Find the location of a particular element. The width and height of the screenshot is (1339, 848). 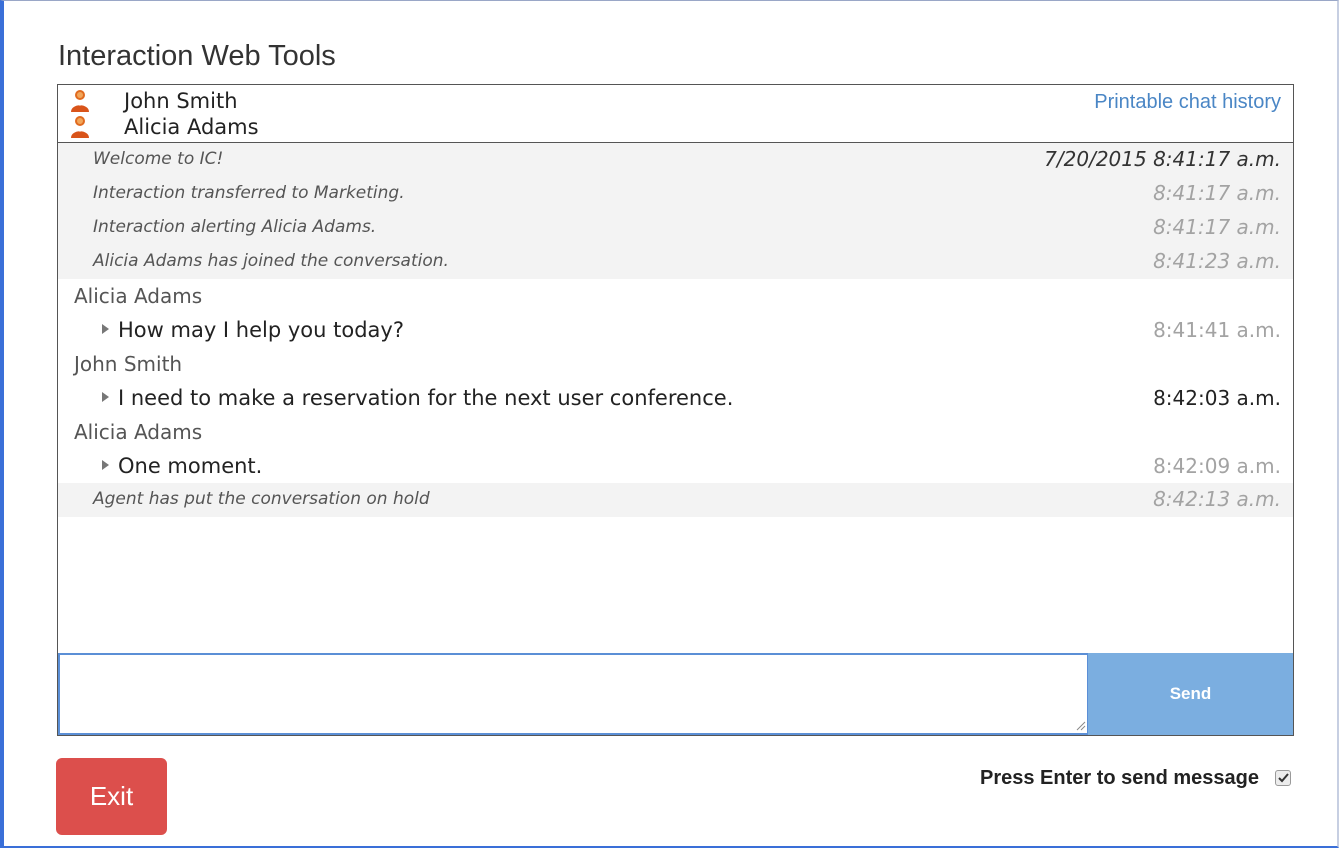

checkmark-icon is located at coordinates (1283, 778).